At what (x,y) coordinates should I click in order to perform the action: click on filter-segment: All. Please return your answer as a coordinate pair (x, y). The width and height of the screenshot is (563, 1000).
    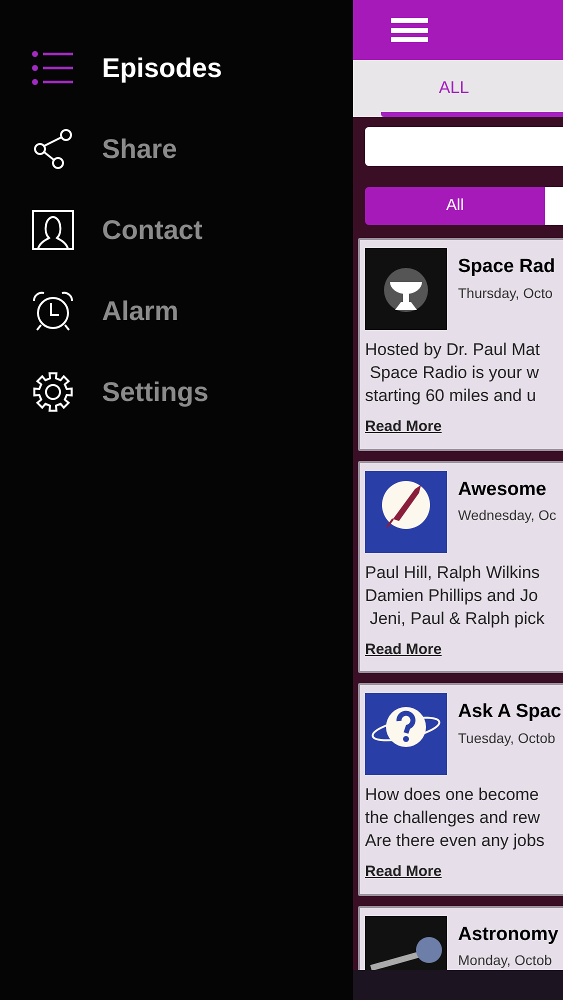
    Looking at the image, I should click on (455, 206).